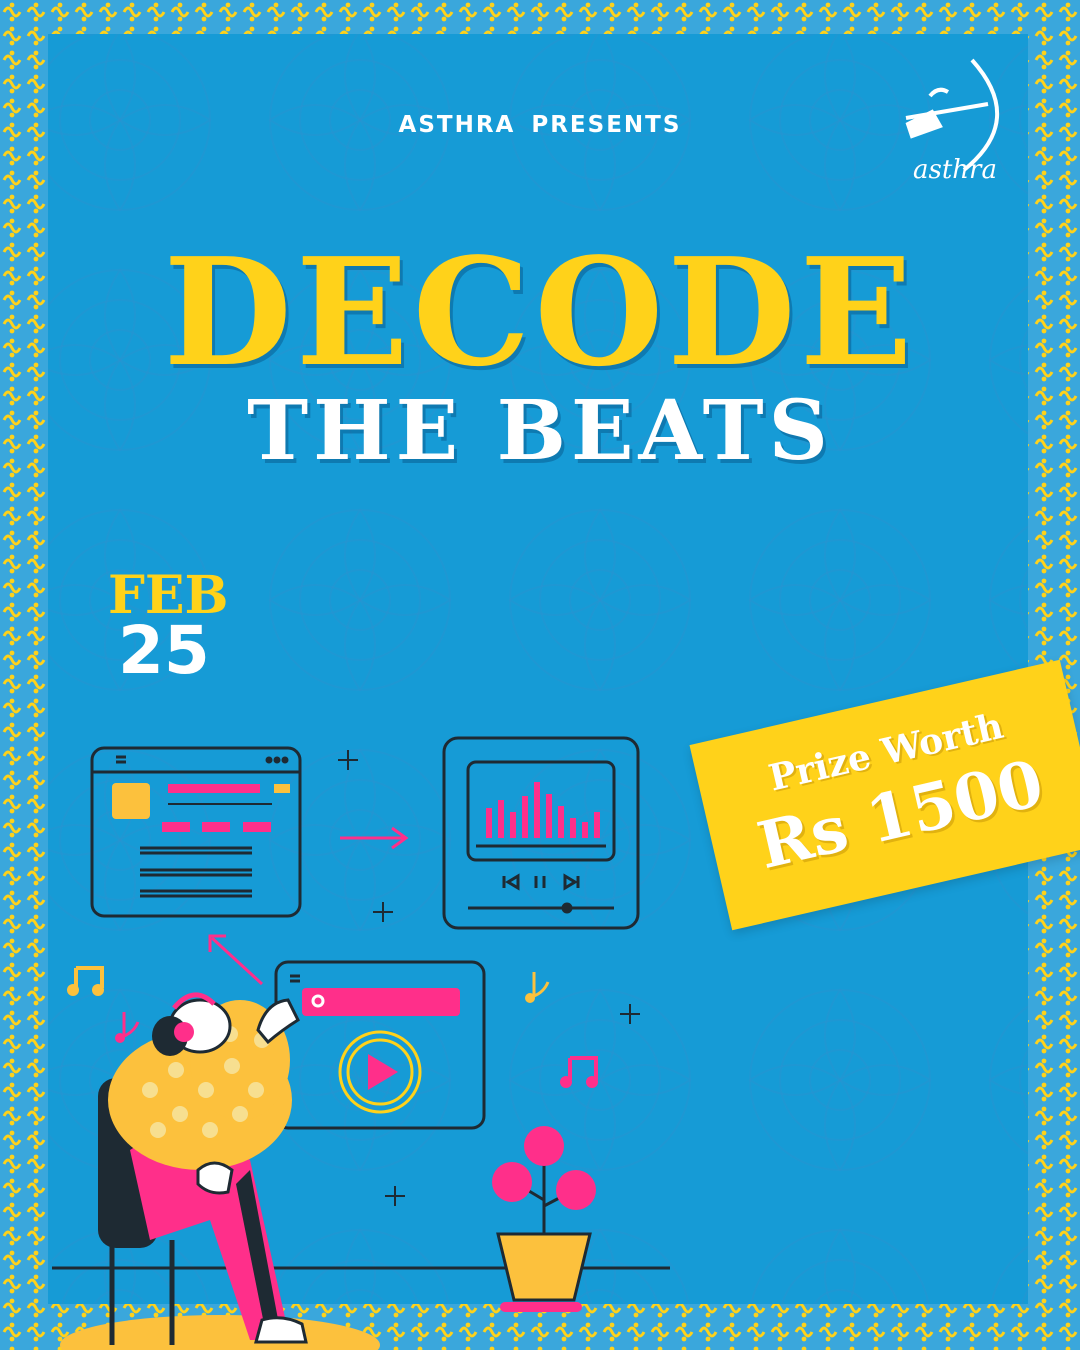 Image resolution: width=1080 pixels, height=1350 pixels. What do you see at coordinates (540, 431) in the screenshot?
I see `title-line-the-beats: THE BEATS` at bounding box center [540, 431].